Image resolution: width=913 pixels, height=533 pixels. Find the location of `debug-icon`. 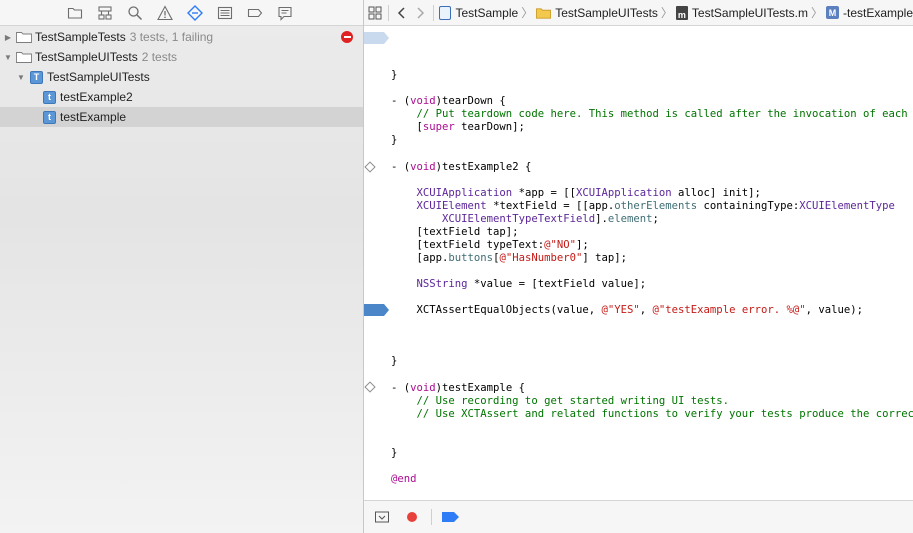

debug-icon is located at coordinates (225, 13).